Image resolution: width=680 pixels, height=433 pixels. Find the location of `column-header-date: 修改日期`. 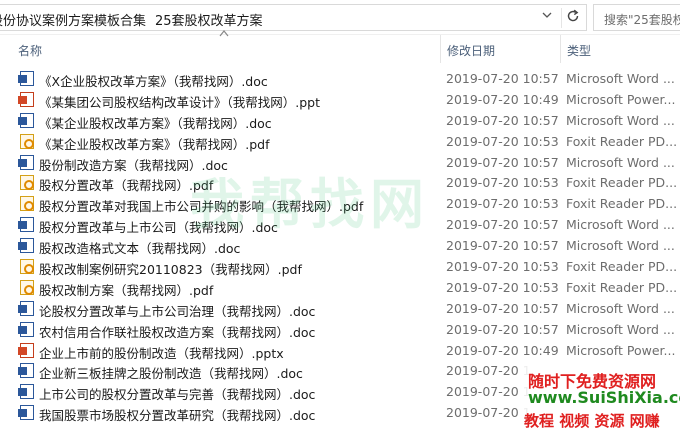

column-header-date: 修改日期 is located at coordinates (500, 49).